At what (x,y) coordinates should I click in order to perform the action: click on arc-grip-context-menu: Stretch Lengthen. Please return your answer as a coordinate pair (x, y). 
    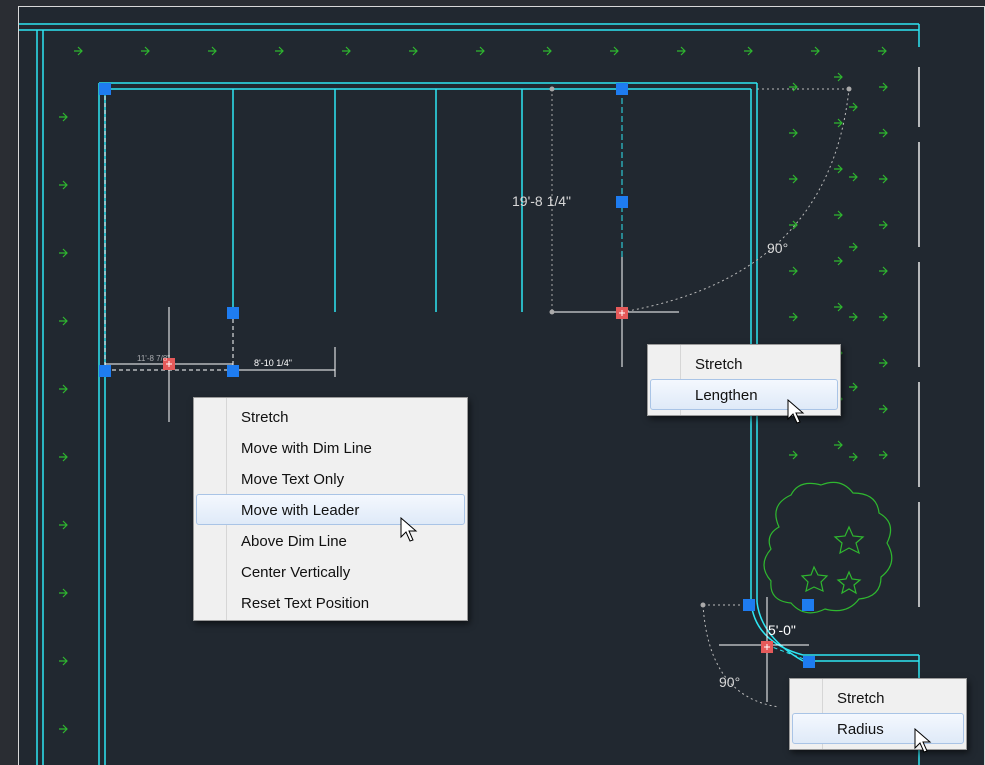
    Looking at the image, I should click on (744, 380).